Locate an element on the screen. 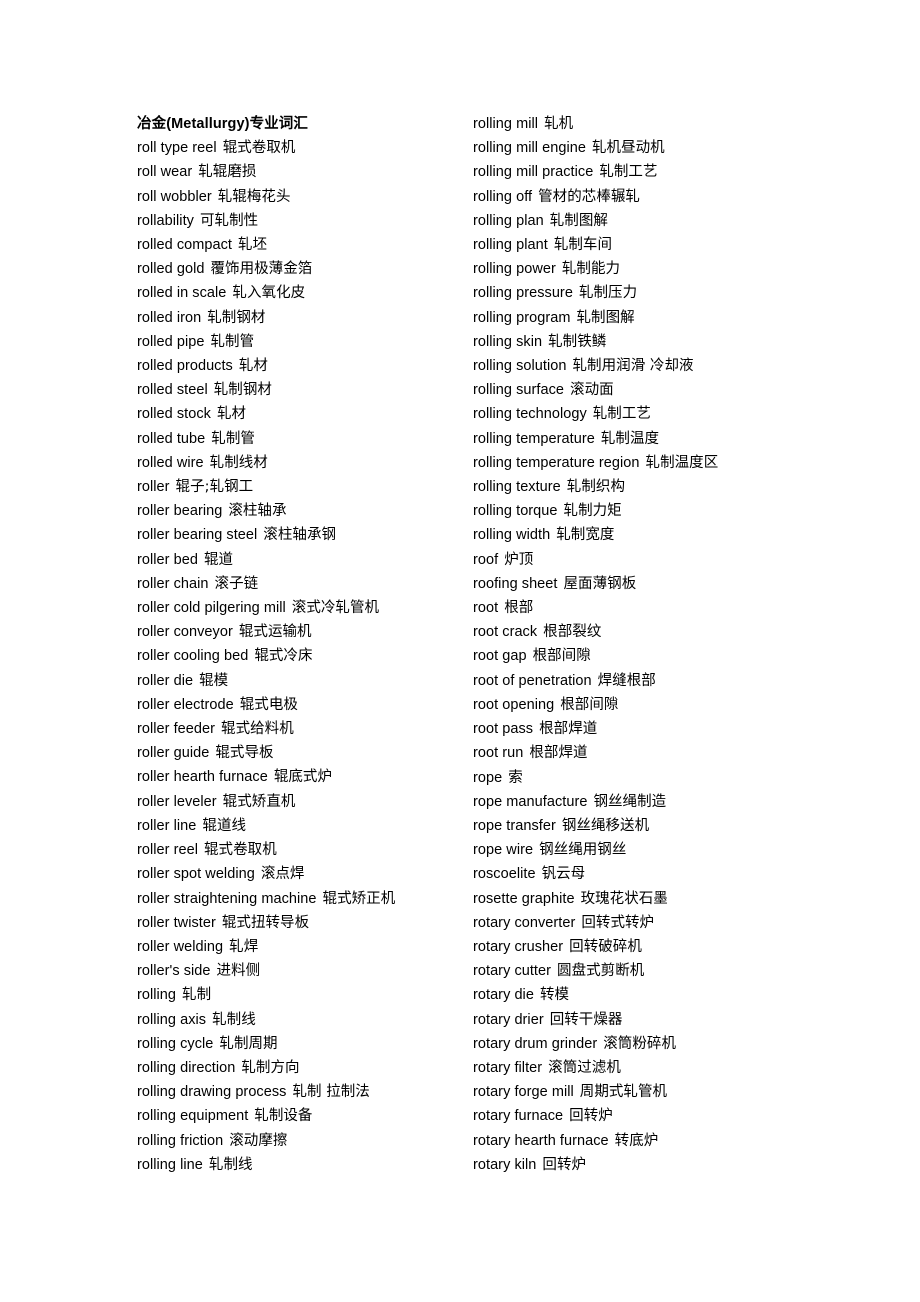 The height and width of the screenshot is (1302, 920). glossary-translation: 根部 is located at coordinates (519, 608).